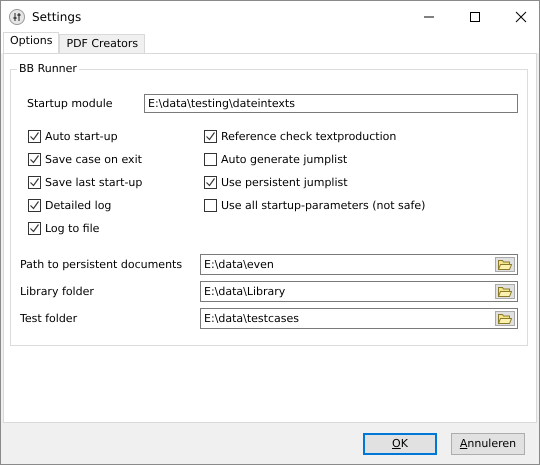 Image resolution: width=540 pixels, height=465 pixels. I want to click on close-icon, so click(521, 17).